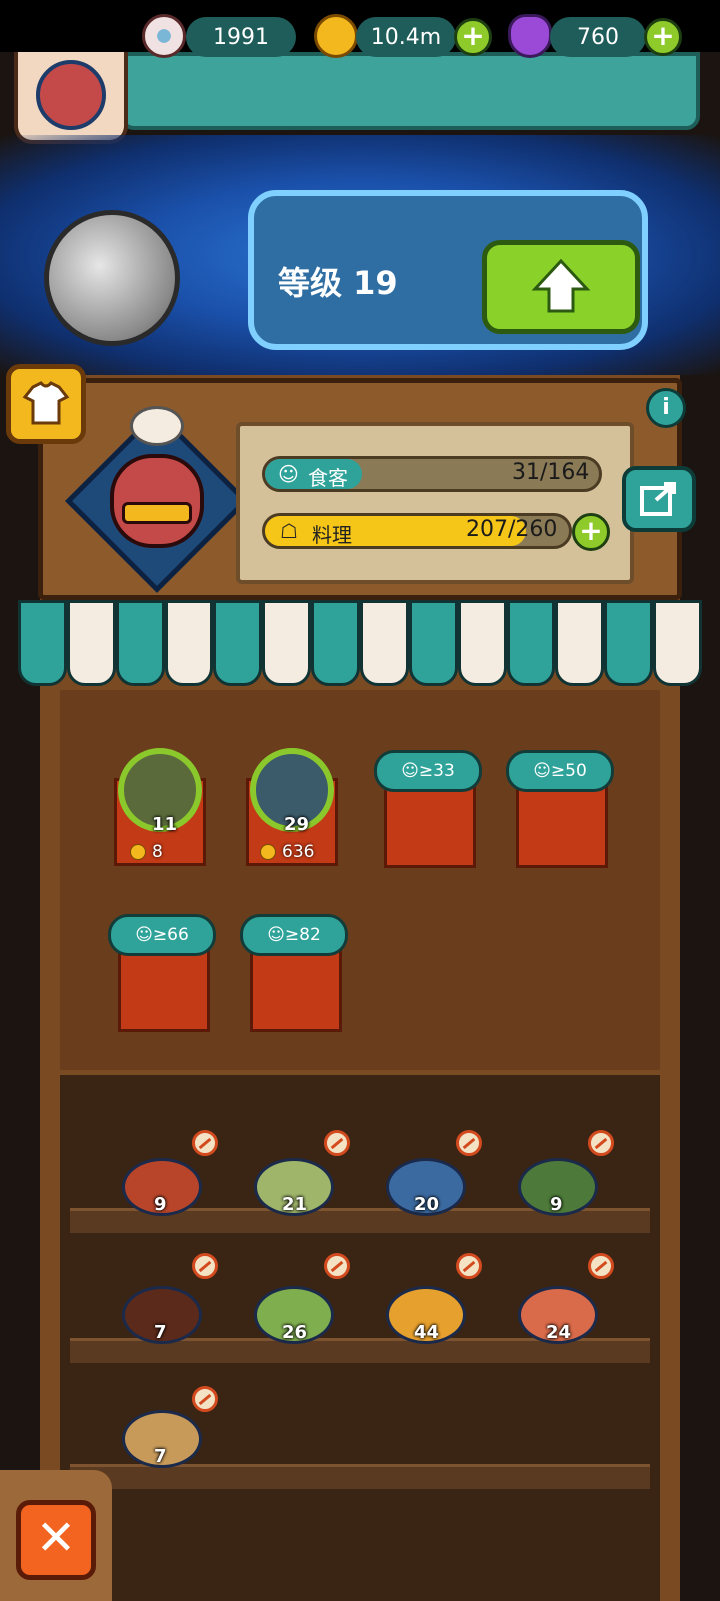  I want to click on share-icon, so click(658, 499).